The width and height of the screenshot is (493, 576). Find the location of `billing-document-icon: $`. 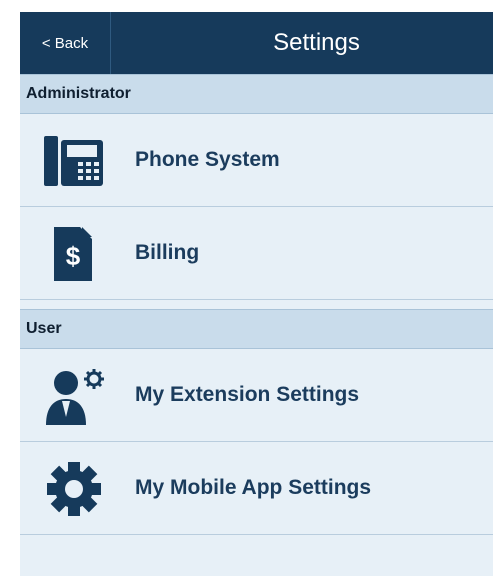

billing-document-icon: $ is located at coordinates (74, 254).